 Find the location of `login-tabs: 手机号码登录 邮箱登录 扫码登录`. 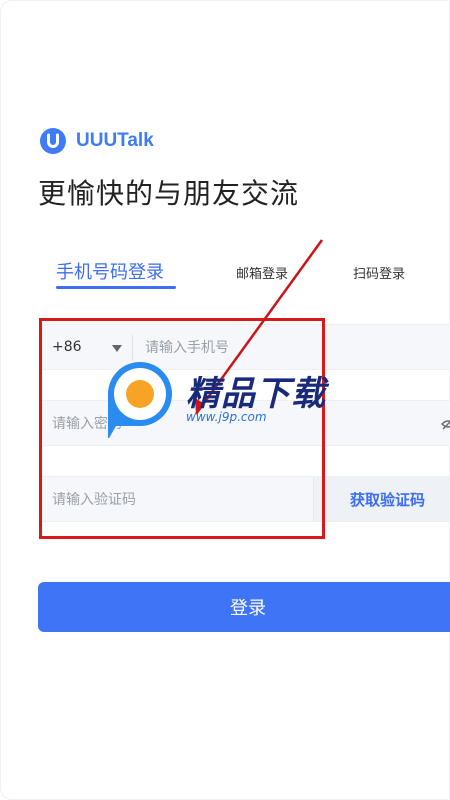

login-tabs: 手机号码登录 邮箱登录 扫码登录 is located at coordinates (246, 275).